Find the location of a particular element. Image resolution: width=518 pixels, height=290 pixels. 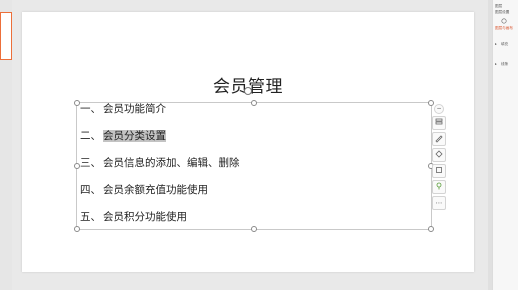

task-pane: 图层 图层设置 图层与画布 ▸ 填充 ▸ 线条 is located at coordinates (505, 145).